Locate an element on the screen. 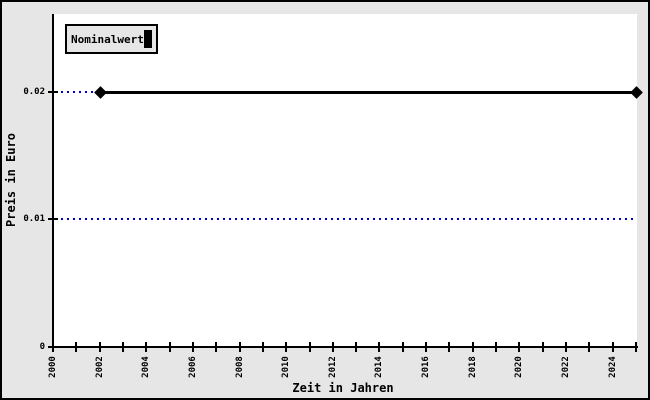 This screenshot has width=650, height=400. x-tick-label: 2004 is located at coordinates (146, 367).